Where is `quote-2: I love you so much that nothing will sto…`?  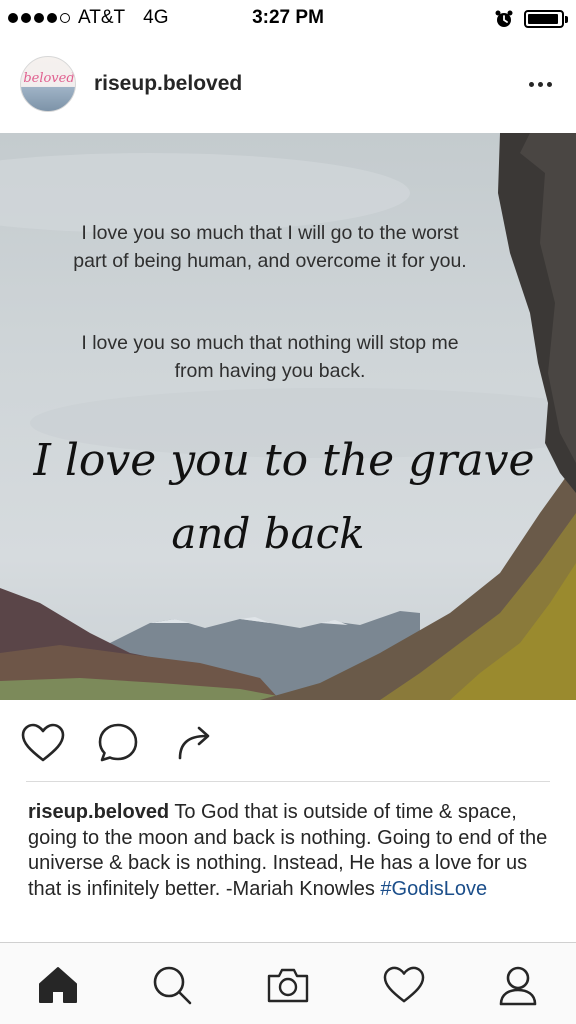 quote-2: I love you so much that nothing will sto… is located at coordinates (270, 357).